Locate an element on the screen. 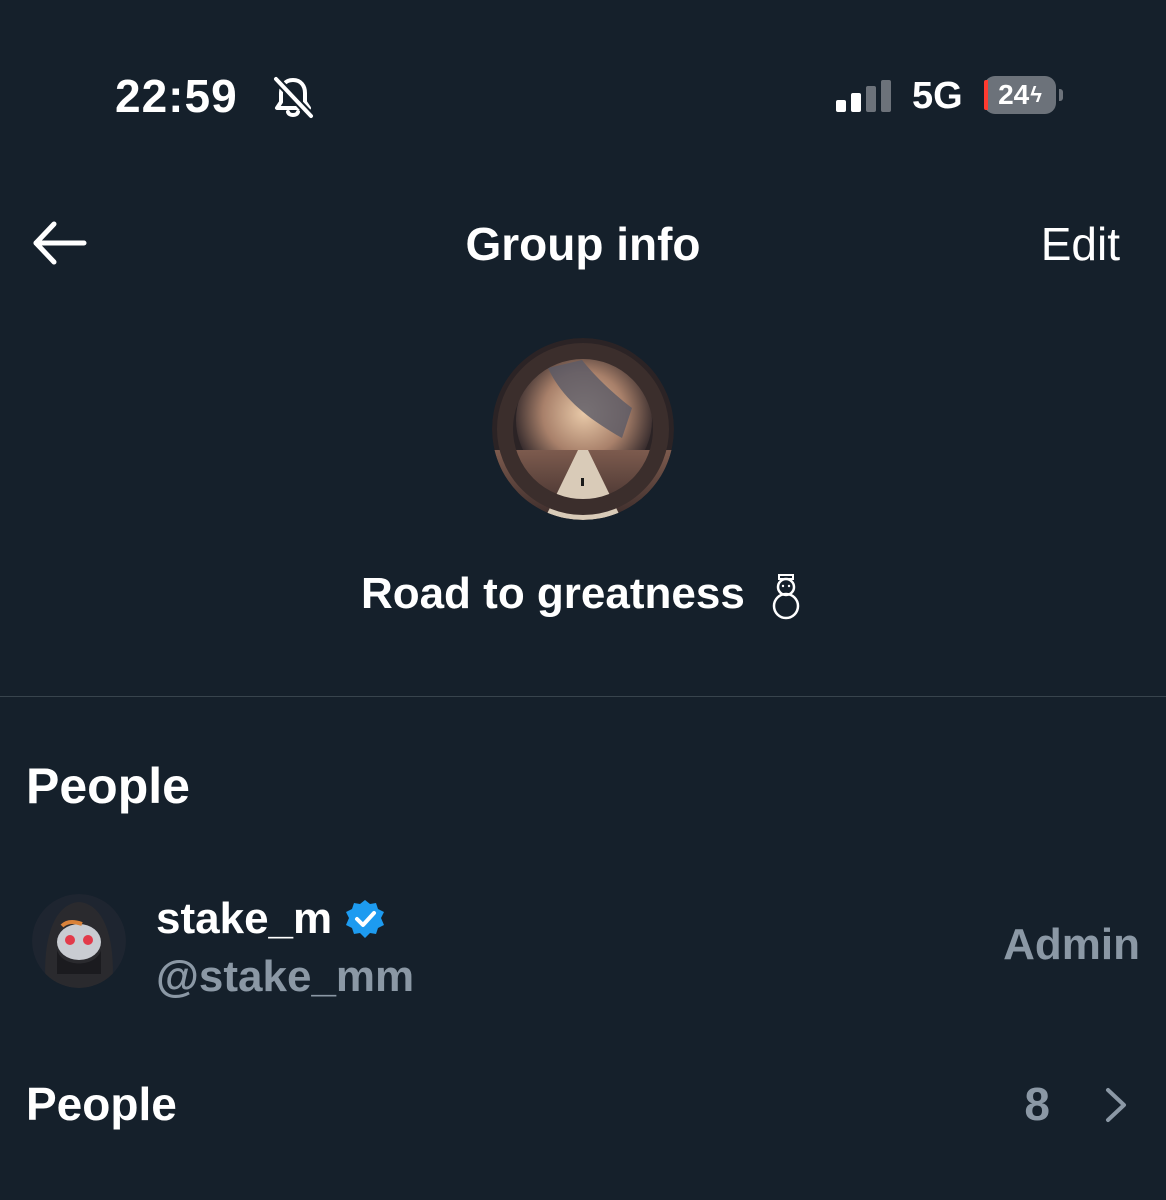 The height and width of the screenshot is (1200, 1166). people-count: 8 is located at coordinates (1037, 1104).